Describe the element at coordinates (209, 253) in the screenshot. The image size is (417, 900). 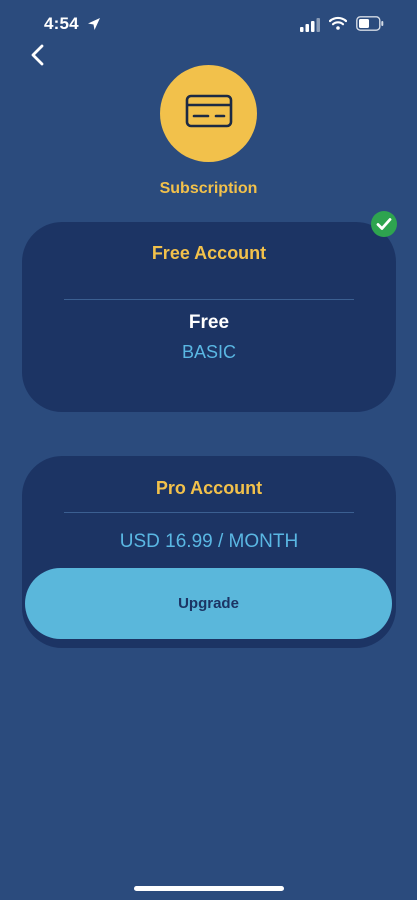
I see `free-plan-title: Free Account` at that location.